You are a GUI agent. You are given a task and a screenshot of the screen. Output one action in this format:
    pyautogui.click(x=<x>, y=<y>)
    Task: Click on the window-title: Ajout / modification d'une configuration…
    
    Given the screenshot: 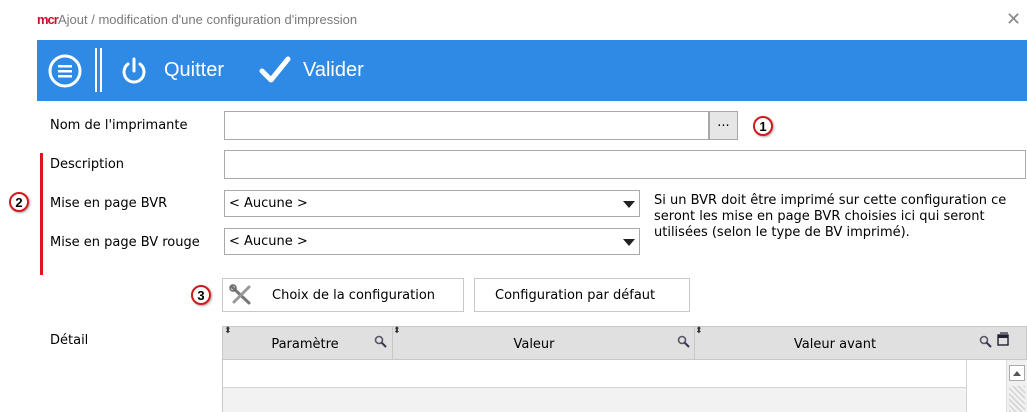 What is the action you would take?
    pyautogui.click(x=208, y=19)
    